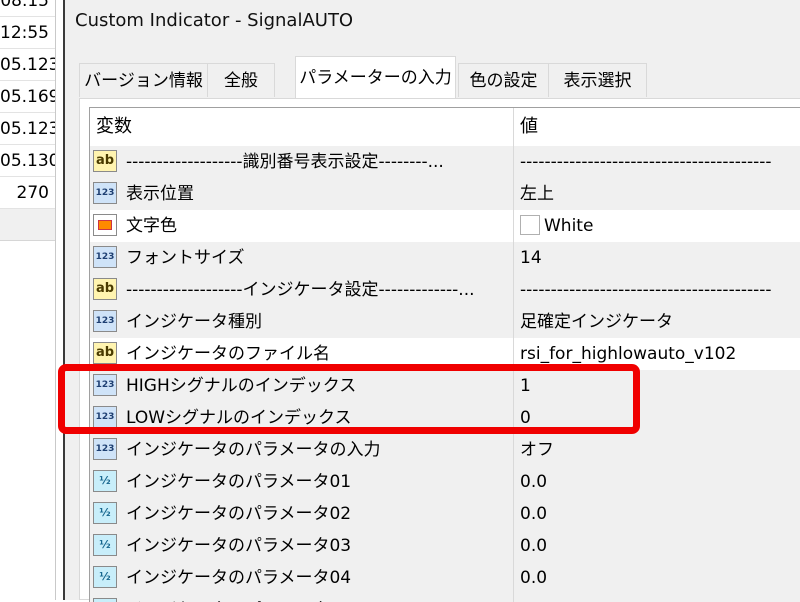 Image resolution: width=800 pixels, height=602 pixels. Describe the element at coordinates (503, 80) in the screenshot. I see `tab-colors: 色の設定` at that location.